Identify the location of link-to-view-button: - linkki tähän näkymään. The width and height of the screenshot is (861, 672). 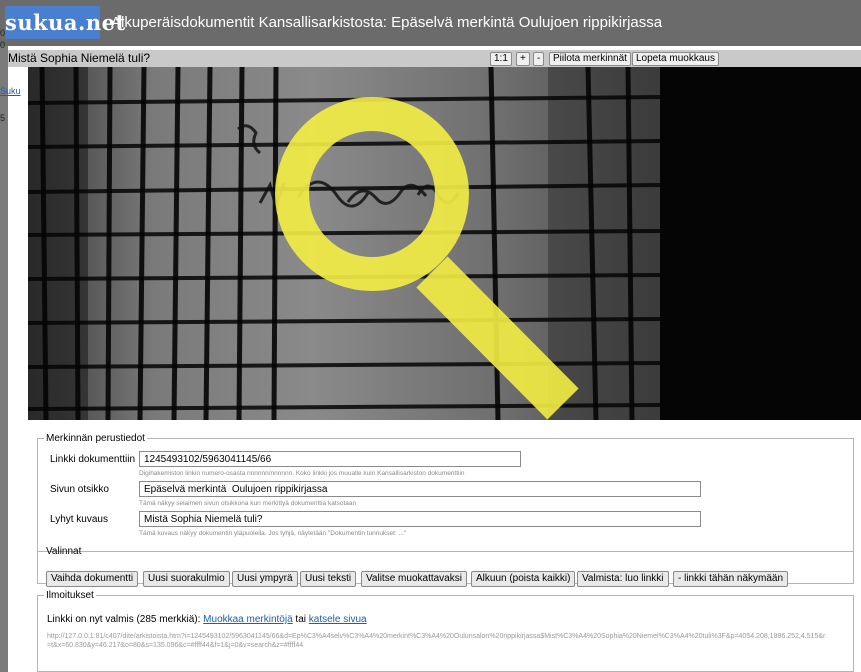
(731, 579).